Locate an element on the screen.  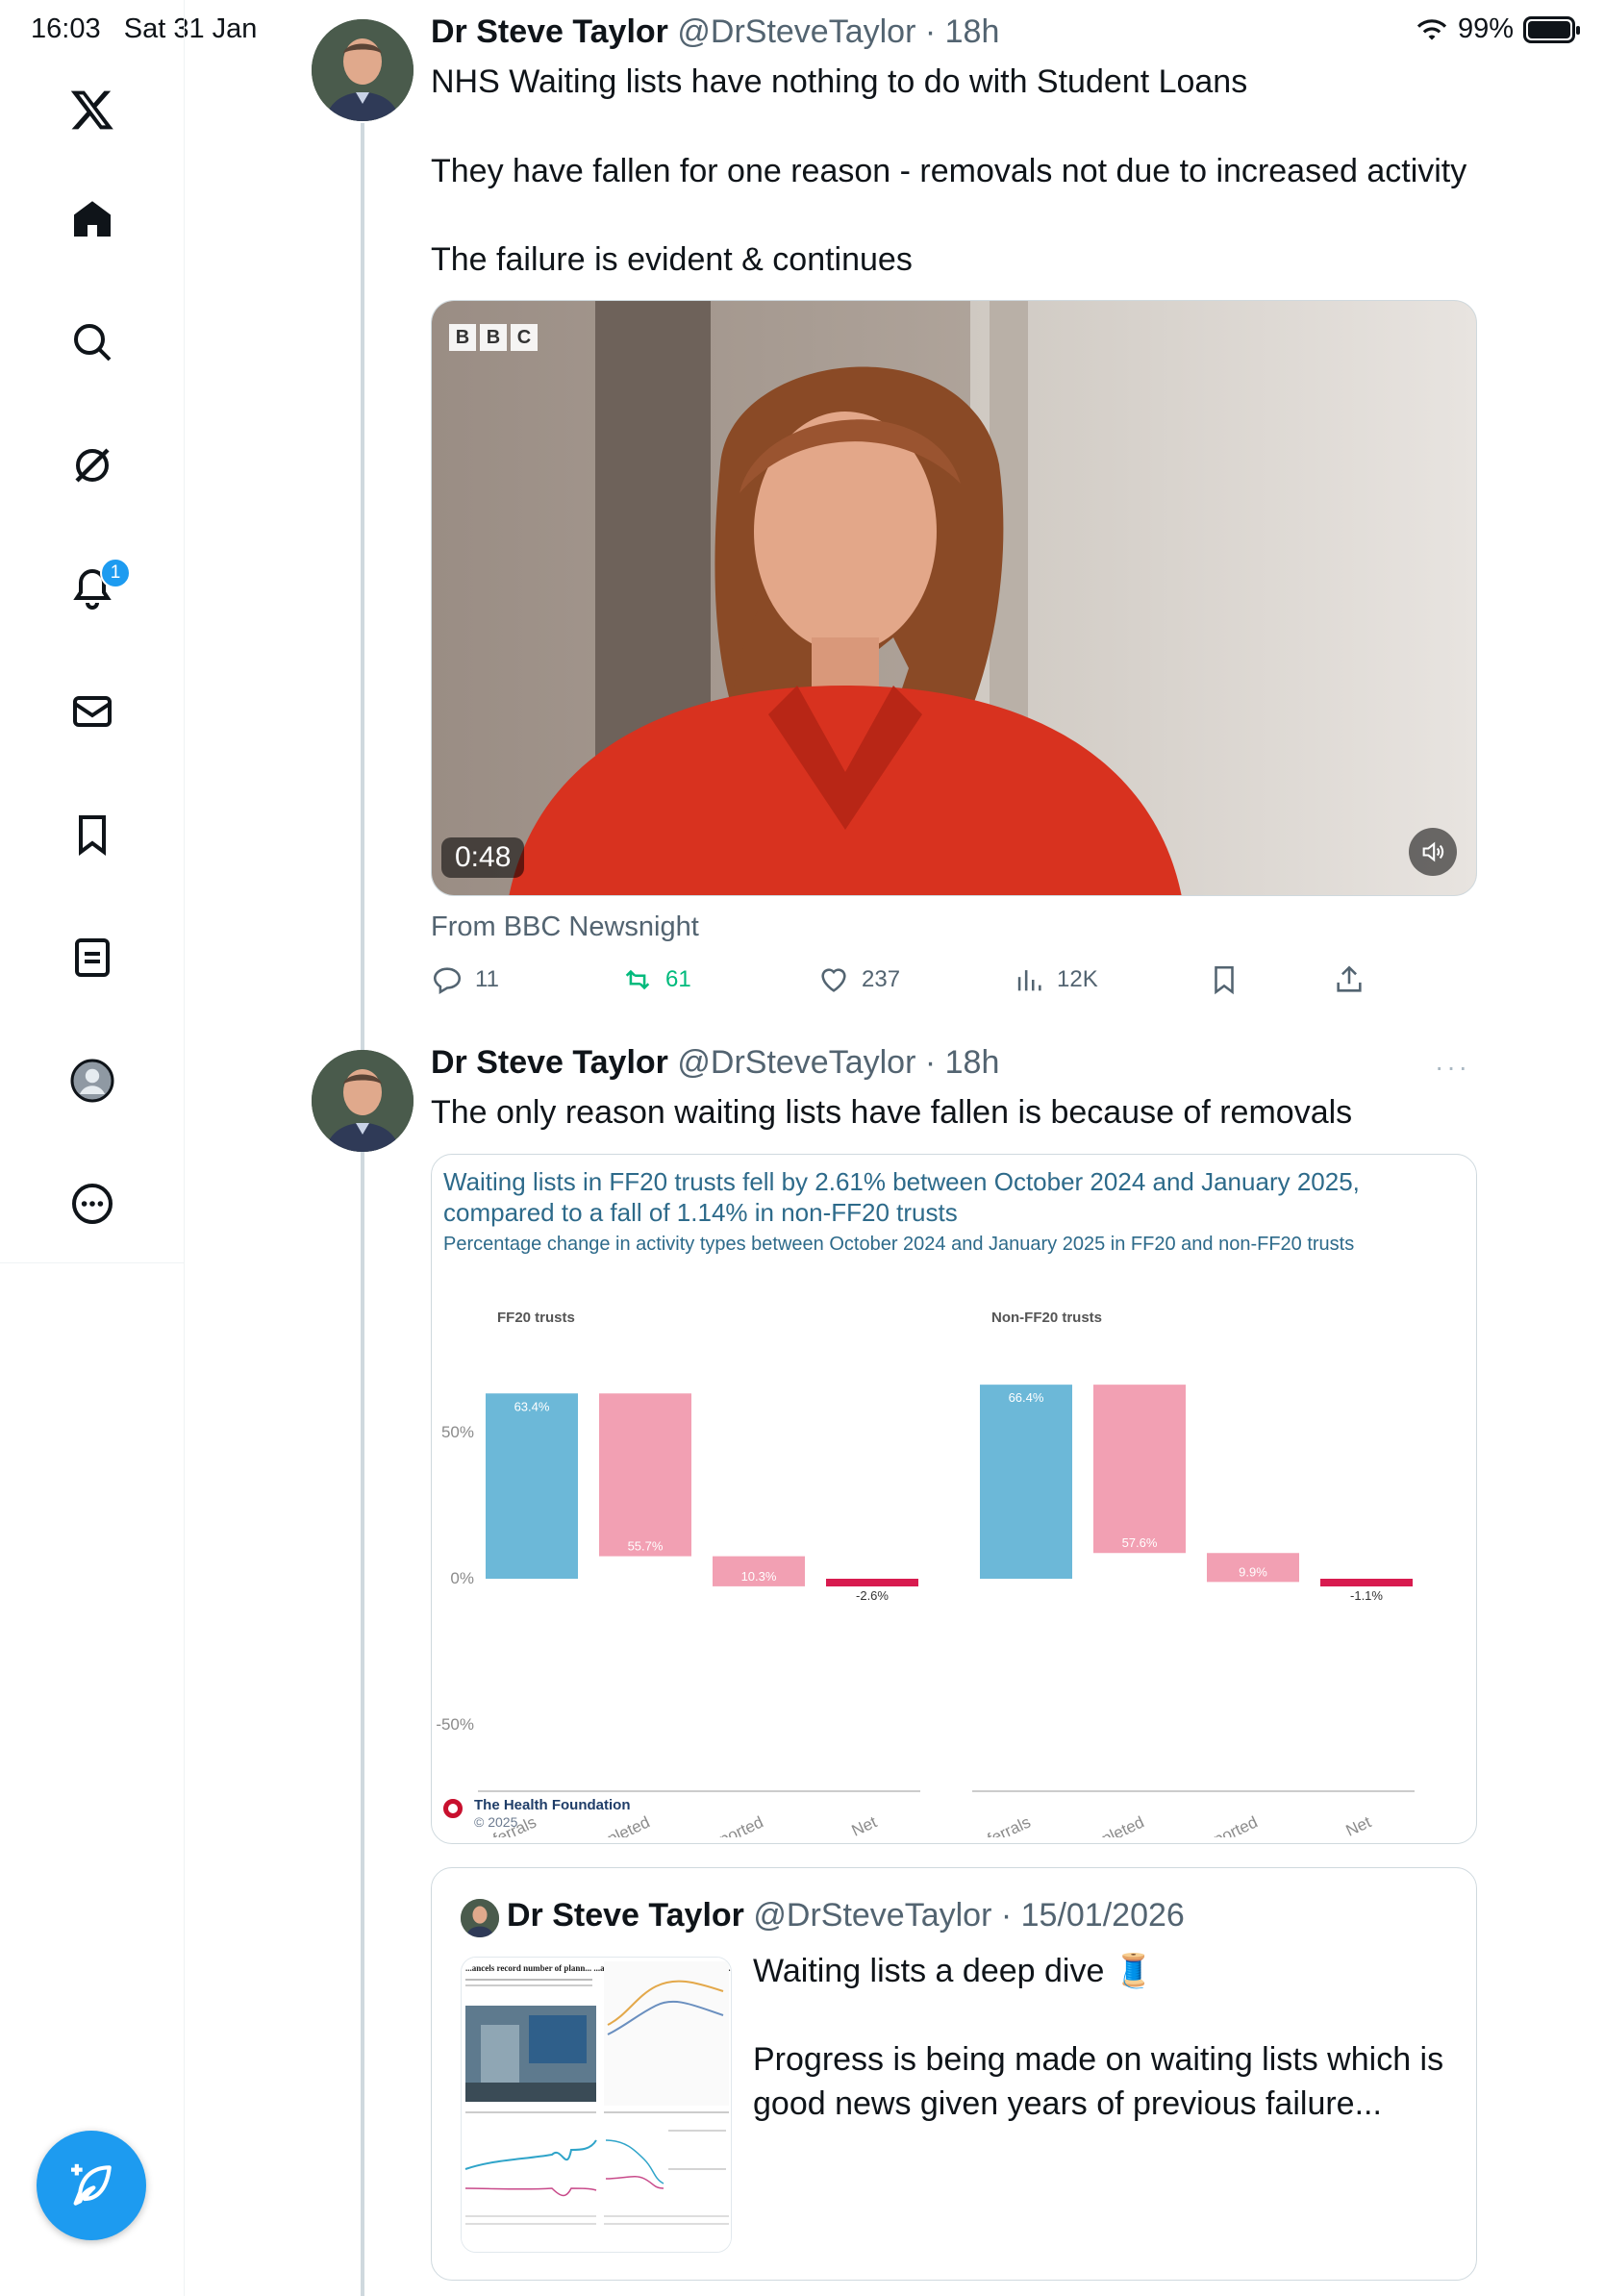
search-icon is located at coordinates (92, 342).